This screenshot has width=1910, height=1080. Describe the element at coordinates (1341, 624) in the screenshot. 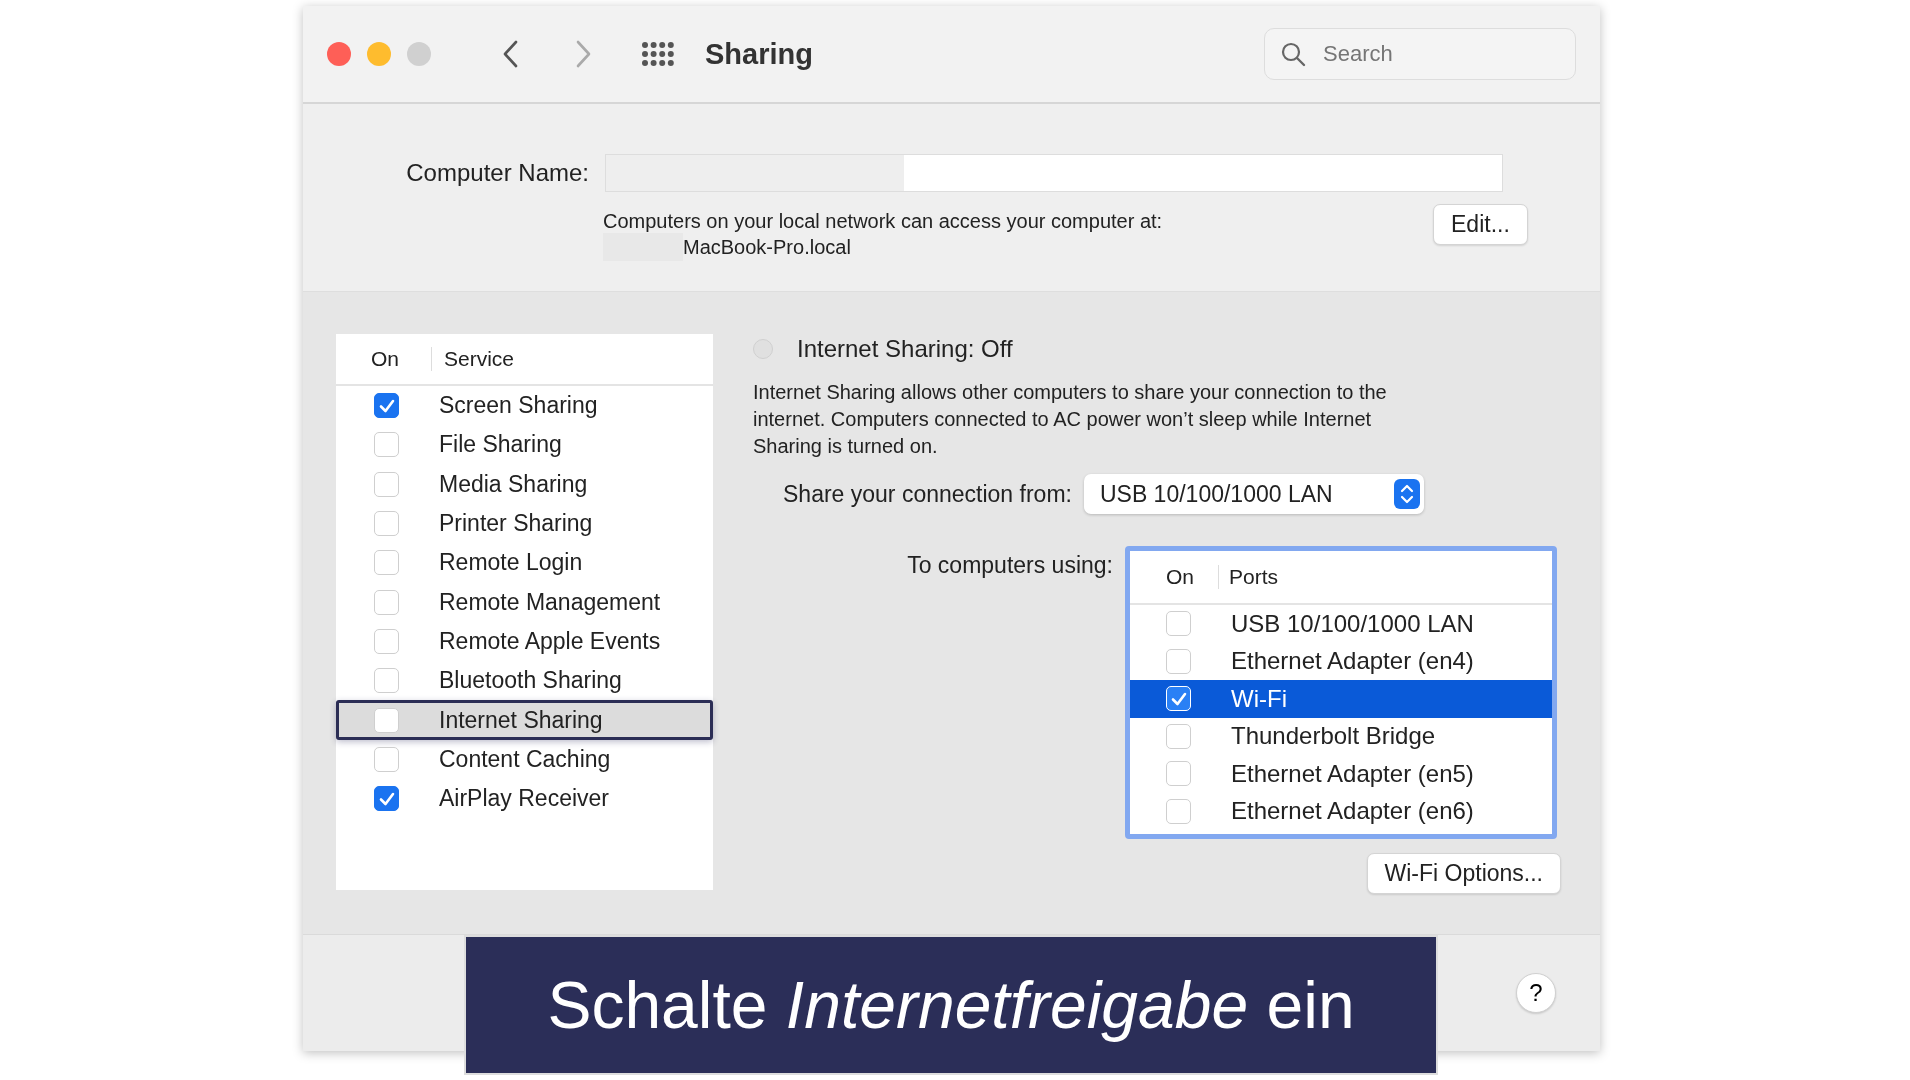

I see `port-row: USB 10/100/1000 LAN` at that location.